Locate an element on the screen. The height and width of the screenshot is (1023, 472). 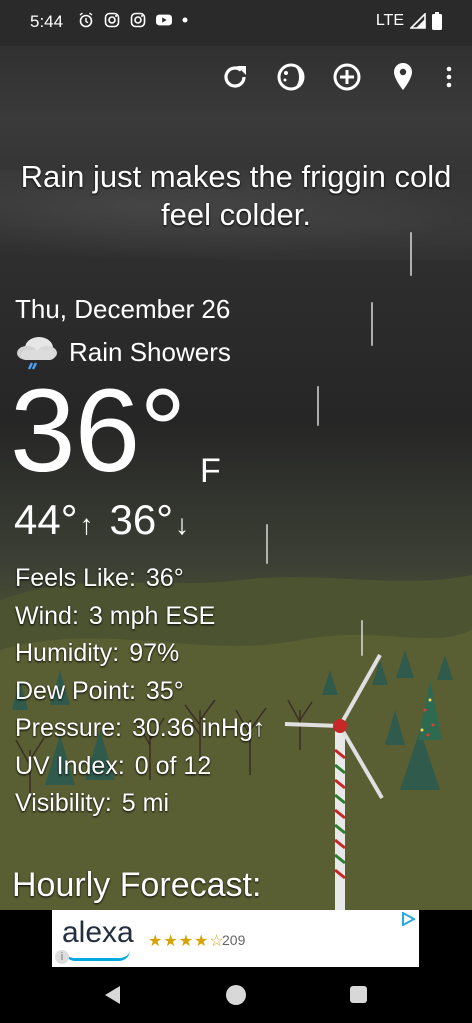
moon-phase-icon is located at coordinates (291, 77).